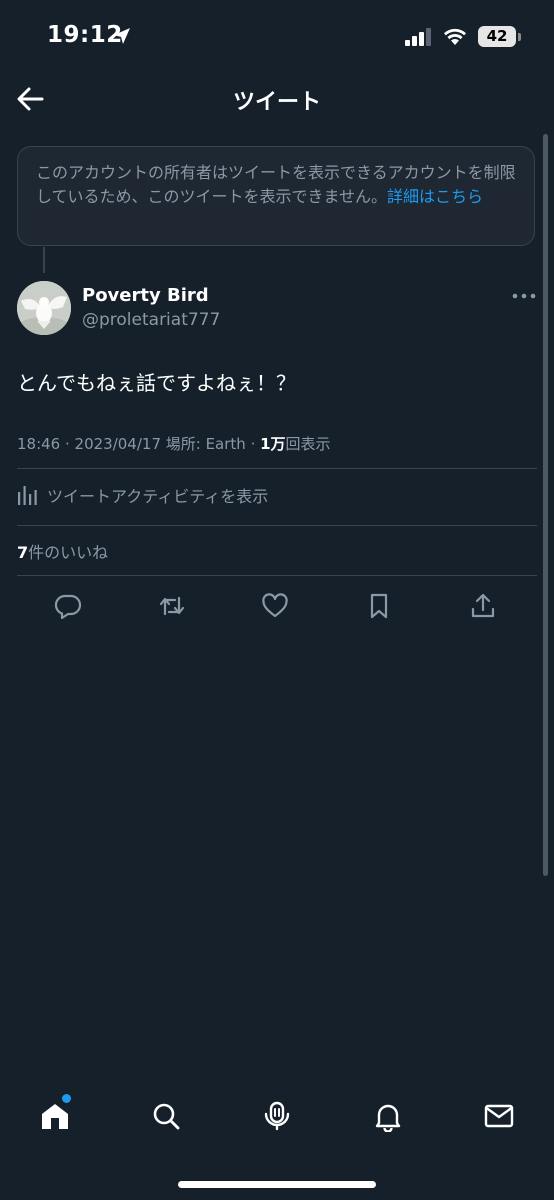  Describe the element at coordinates (308, 444) in the screenshot. I see `views-label: 回表示` at that location.